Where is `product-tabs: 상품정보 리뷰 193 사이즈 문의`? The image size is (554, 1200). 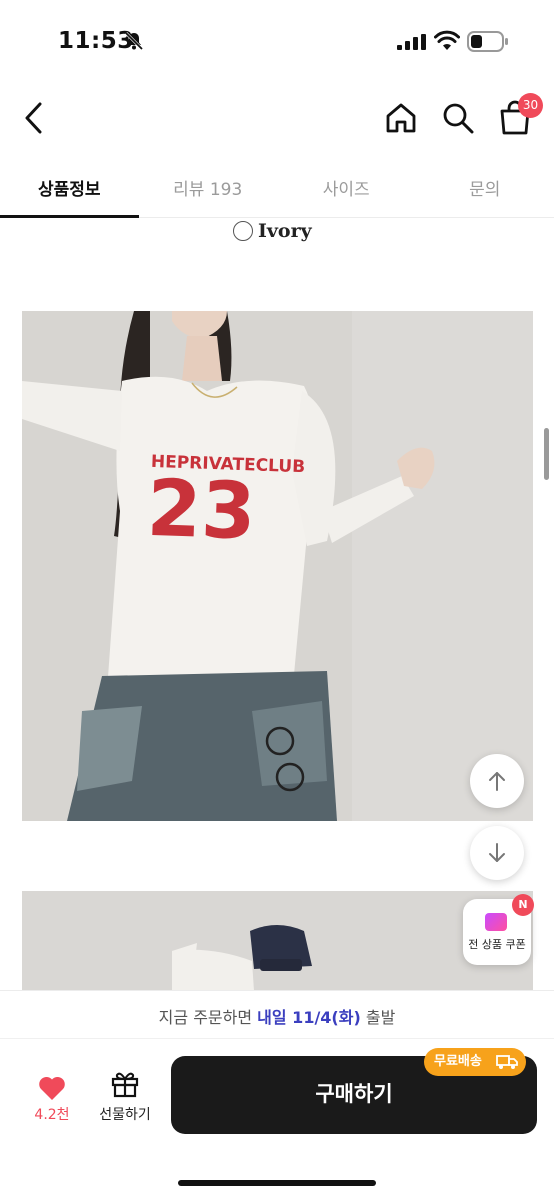
product-tabs: 상품정보 리뷰 193 사이즈 문의 is located at coordinates (277, 189).